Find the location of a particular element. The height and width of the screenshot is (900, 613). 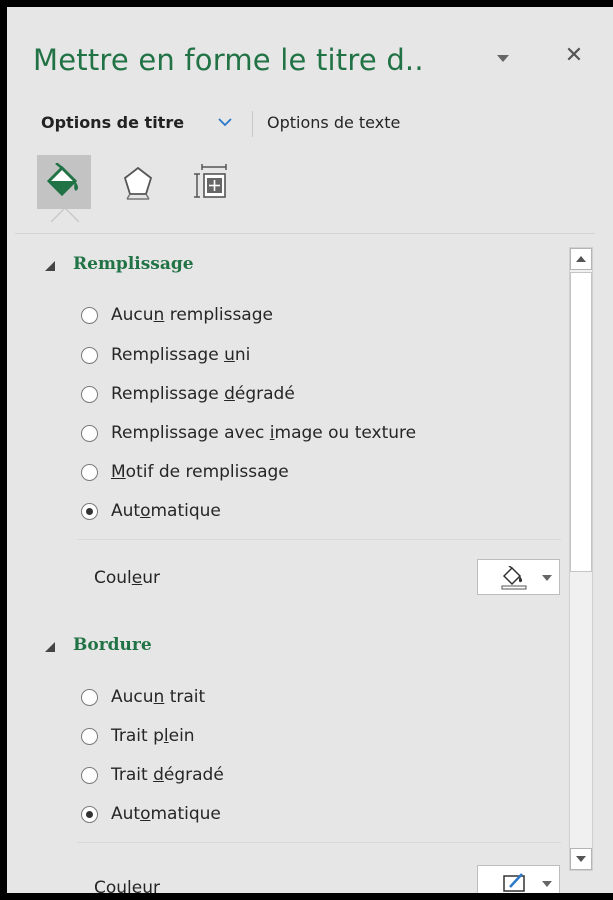

radio-label: Trait plein is located at coordinates (153, 736).